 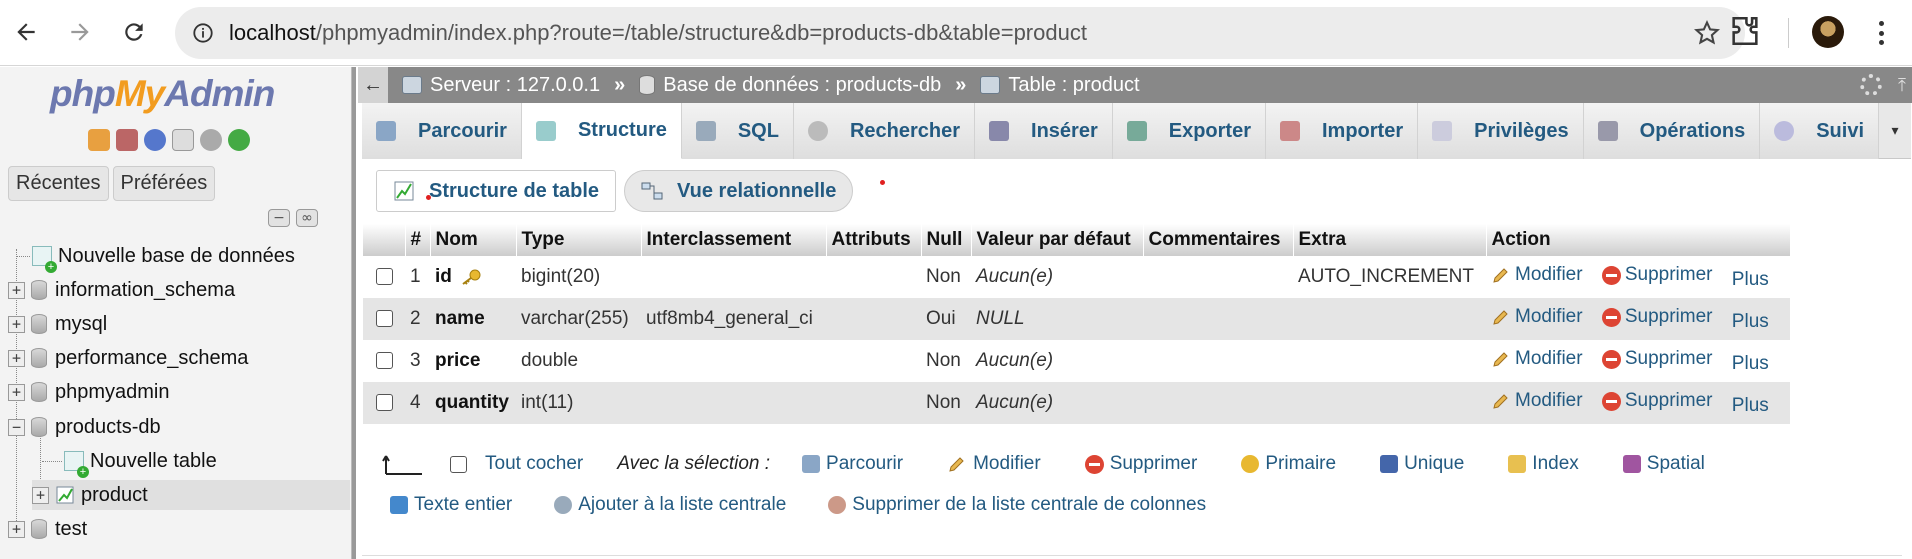 I want to click on refresh-icon, so click(x=239, y=140).